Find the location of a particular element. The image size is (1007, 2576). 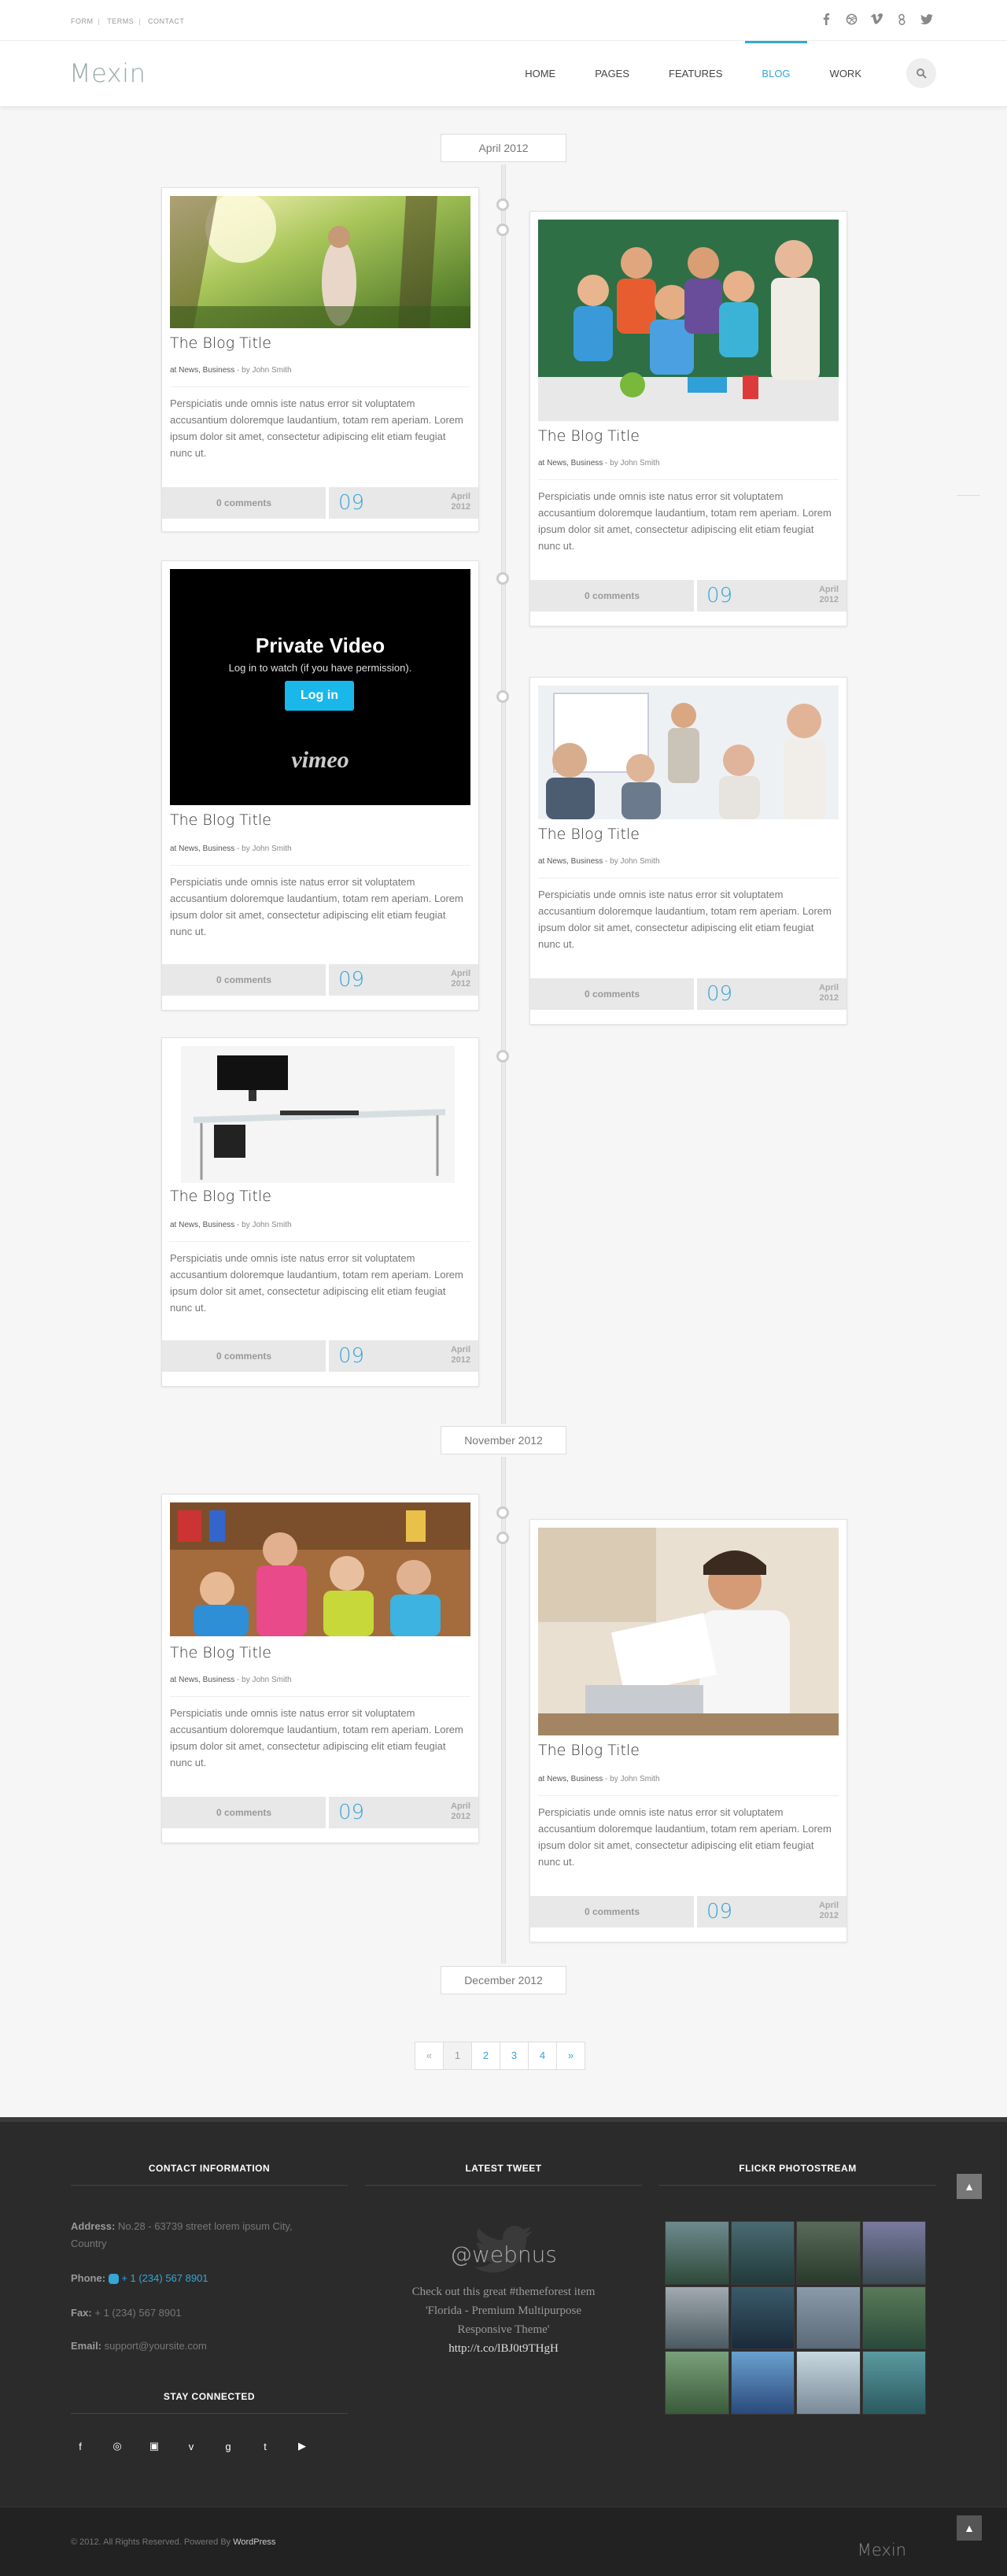

chevron-up-icon: ▲ is located at coordinates (969, 2528).